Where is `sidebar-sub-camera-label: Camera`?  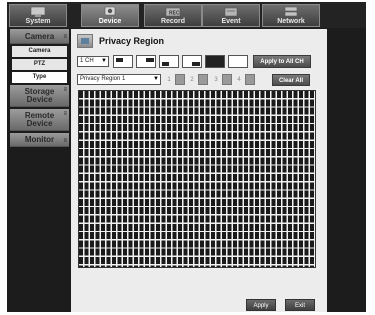
sidebar-sub-camera-label: Camera is located at coordinates (39, 51).